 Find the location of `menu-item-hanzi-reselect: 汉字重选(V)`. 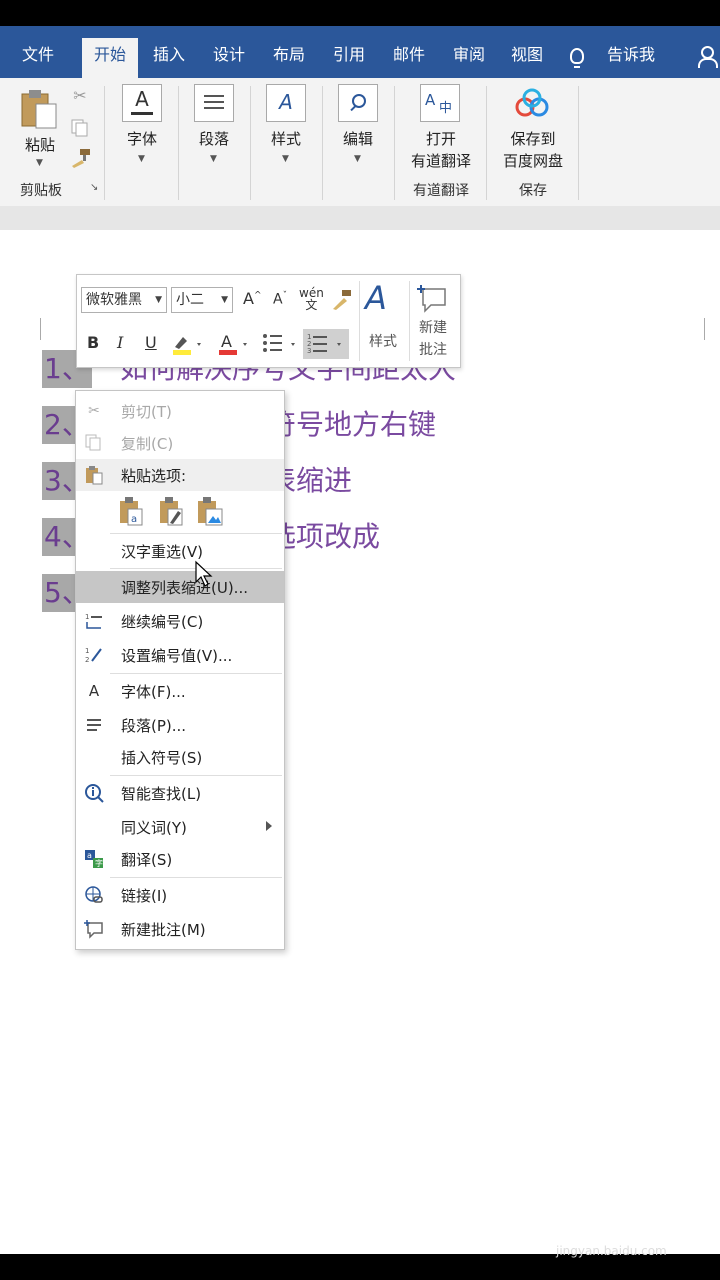

menu-item-hanzi-reselect: 汉字重选(V) is located at coordinates (180, 551).